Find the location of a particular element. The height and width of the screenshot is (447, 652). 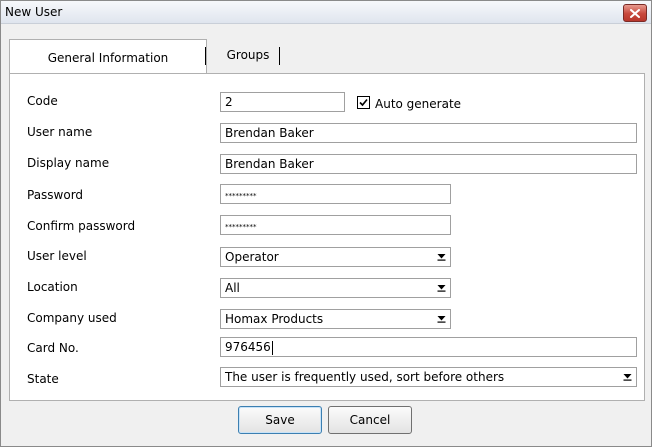

company-used-value: Homax Products is located at coordinates (274, 319).